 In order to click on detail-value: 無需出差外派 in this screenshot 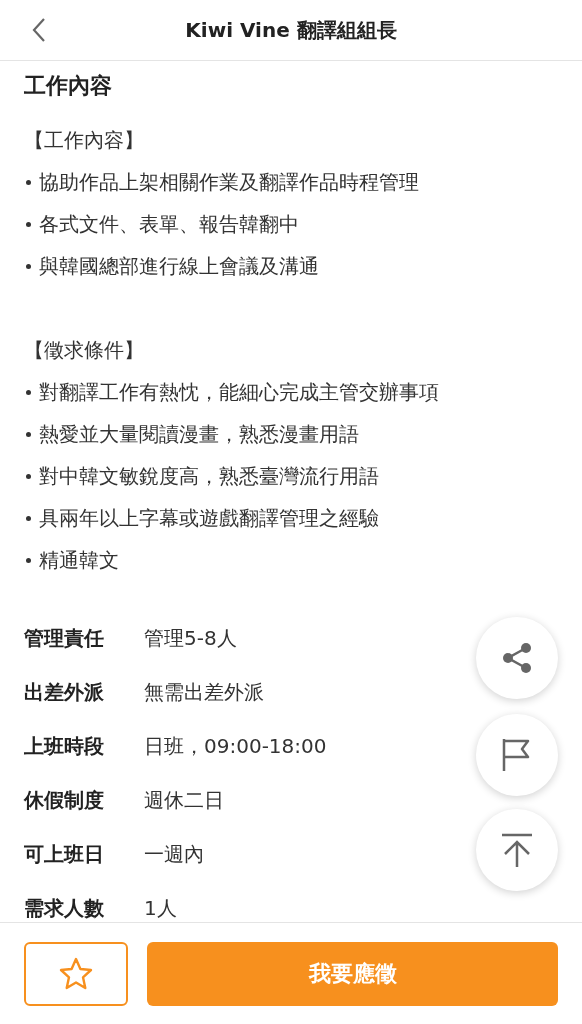, I will do `click(204, 692)`.